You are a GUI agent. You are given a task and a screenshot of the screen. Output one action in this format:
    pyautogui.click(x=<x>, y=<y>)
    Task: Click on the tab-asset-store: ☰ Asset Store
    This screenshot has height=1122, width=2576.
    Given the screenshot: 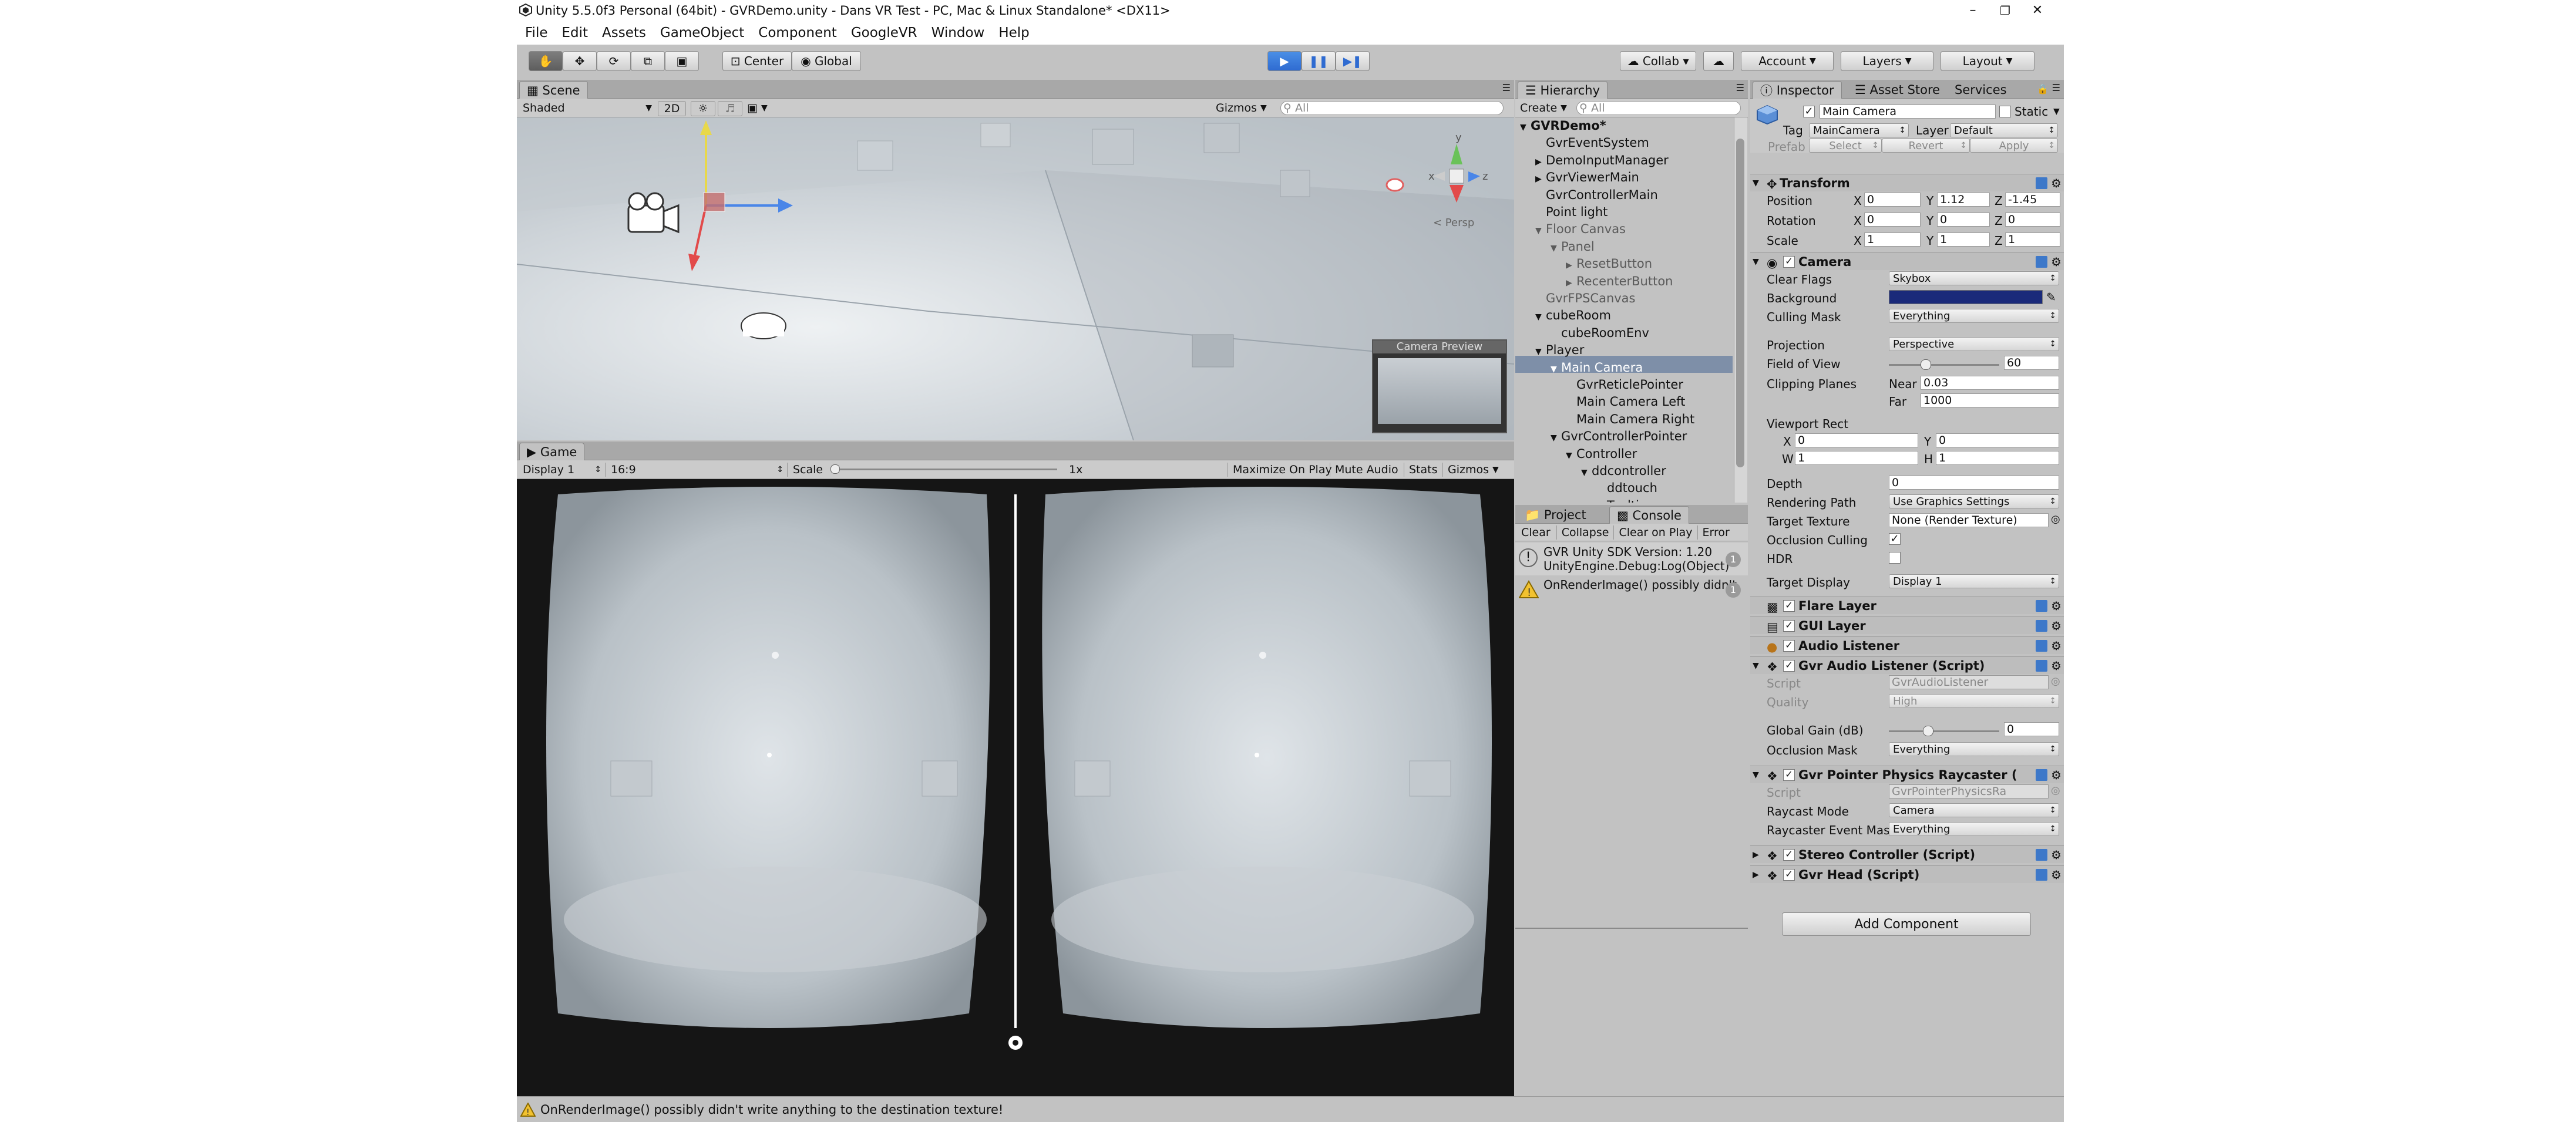 What is the action you would take?
    pyautogui.click(x=1898, y=90)
    